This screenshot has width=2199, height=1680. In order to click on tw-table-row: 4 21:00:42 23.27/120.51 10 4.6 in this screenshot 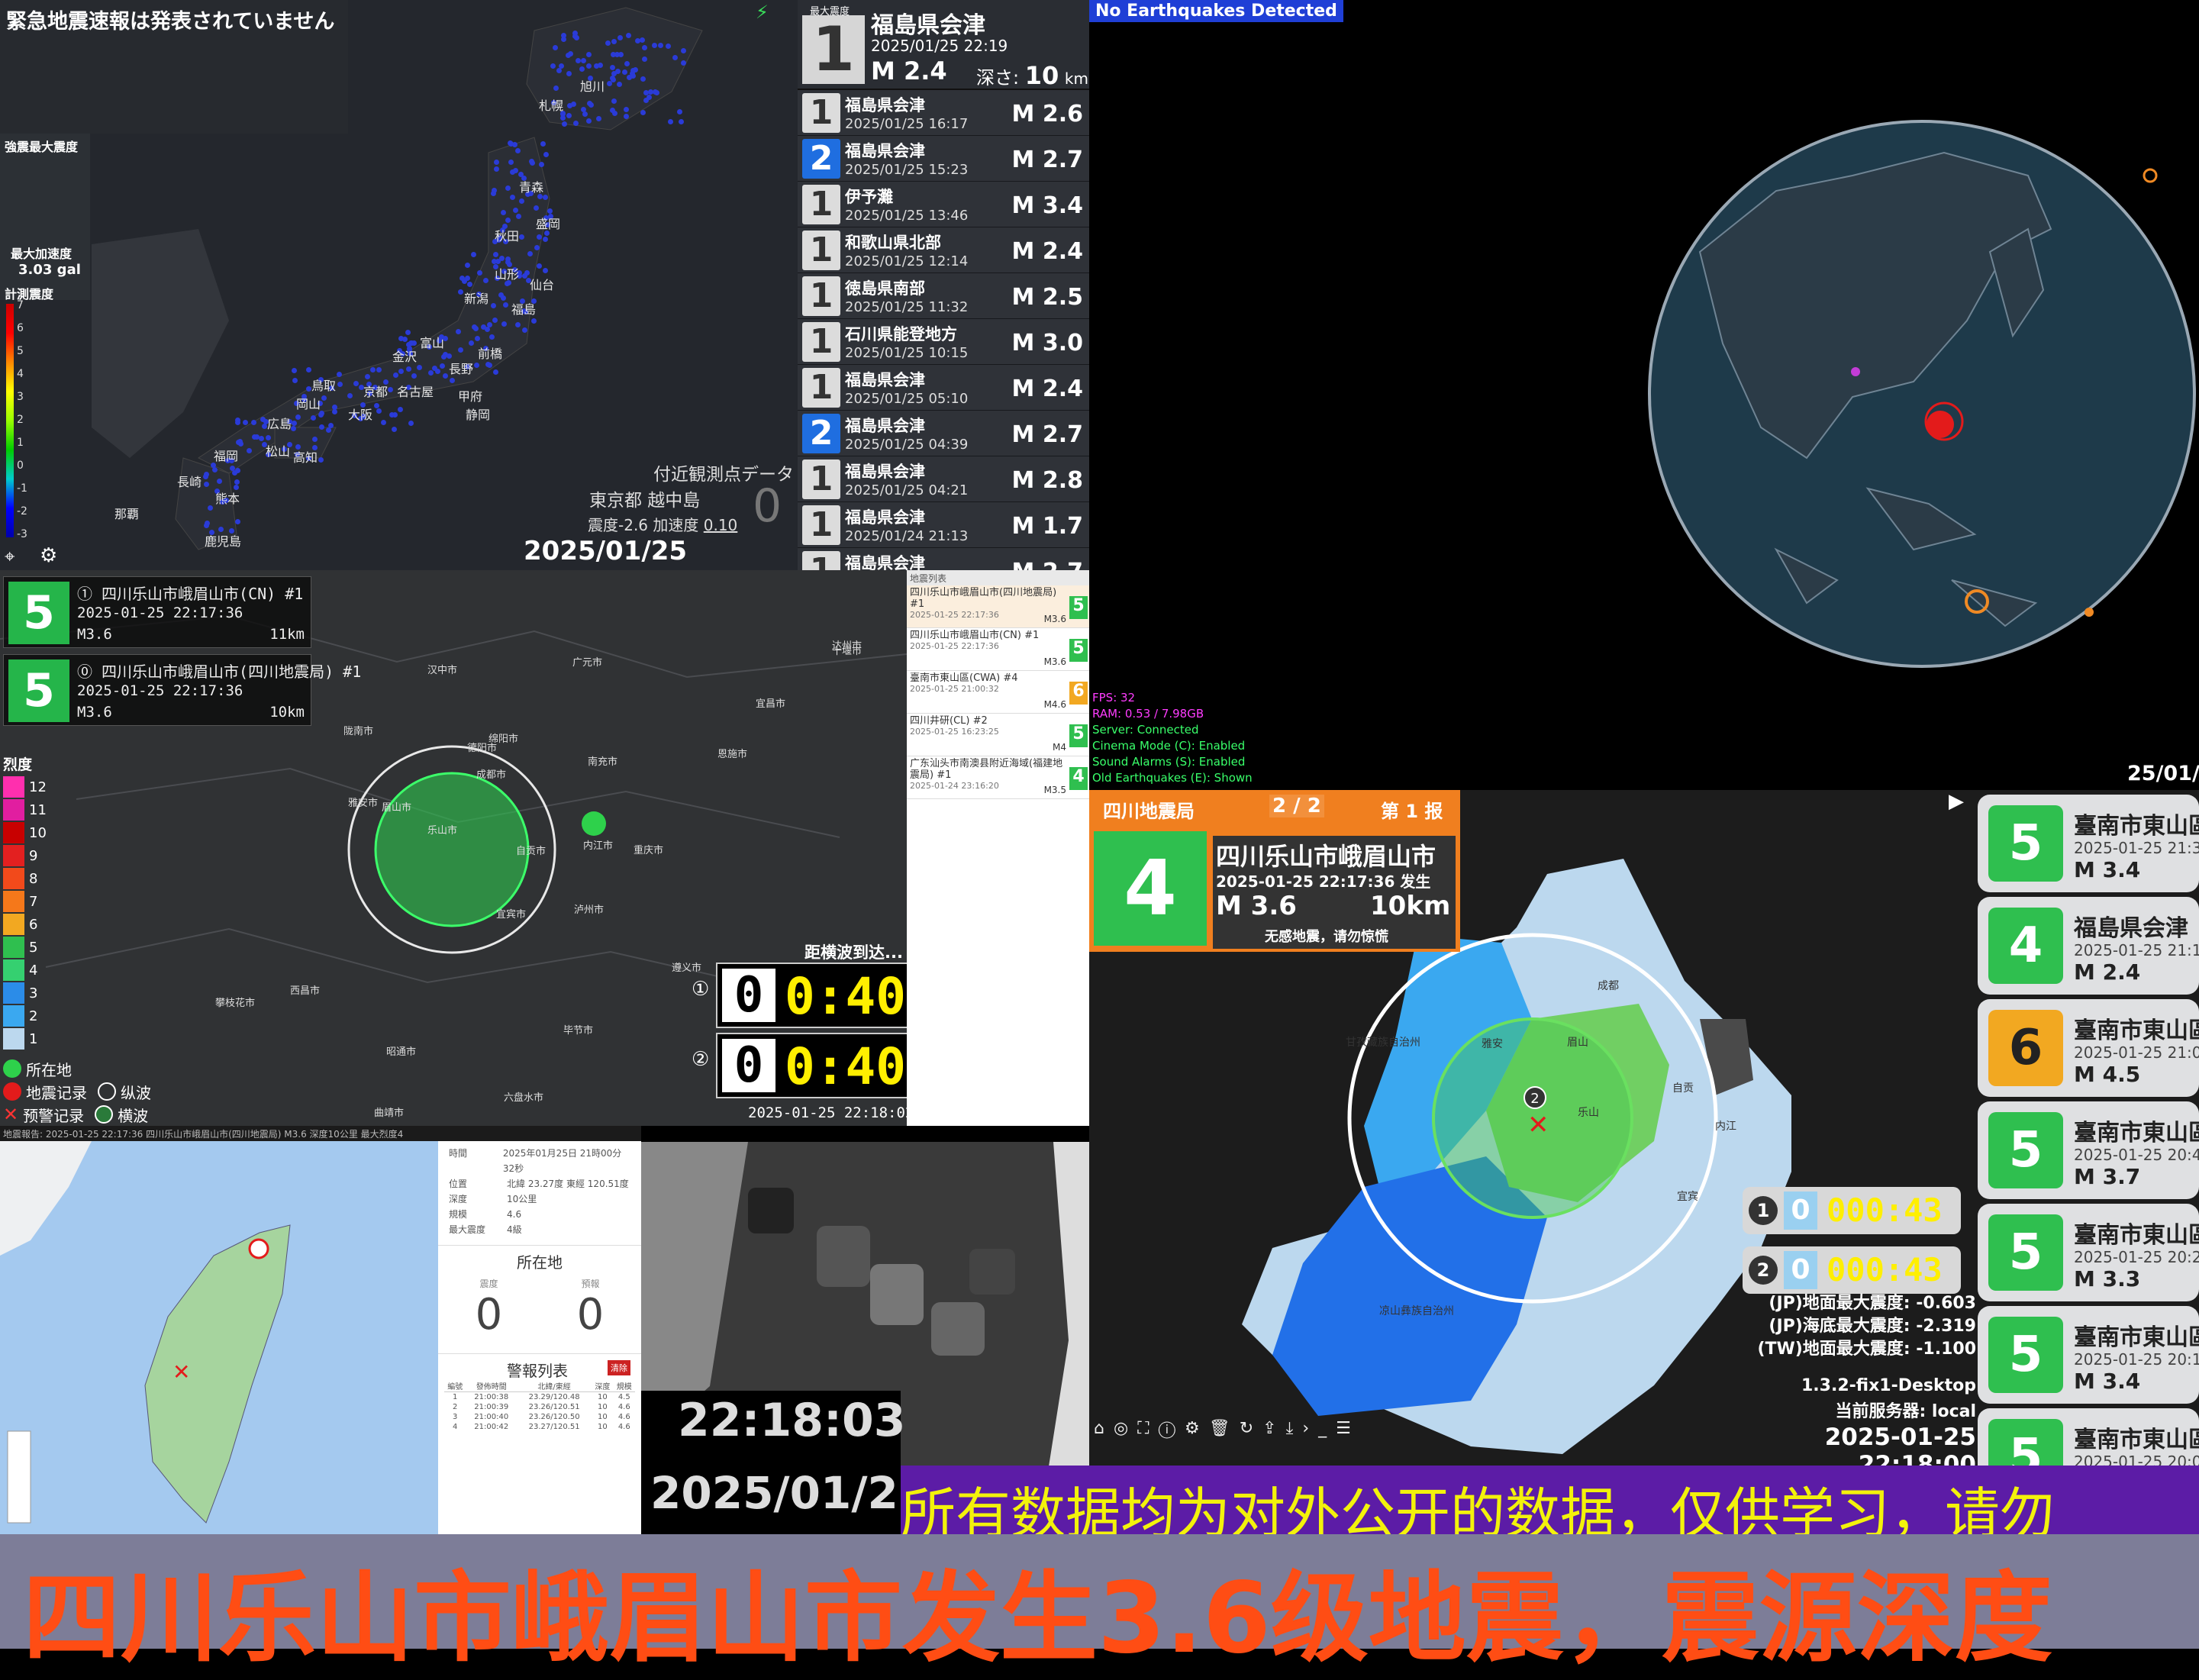, I will do `click(539, 1427)`.